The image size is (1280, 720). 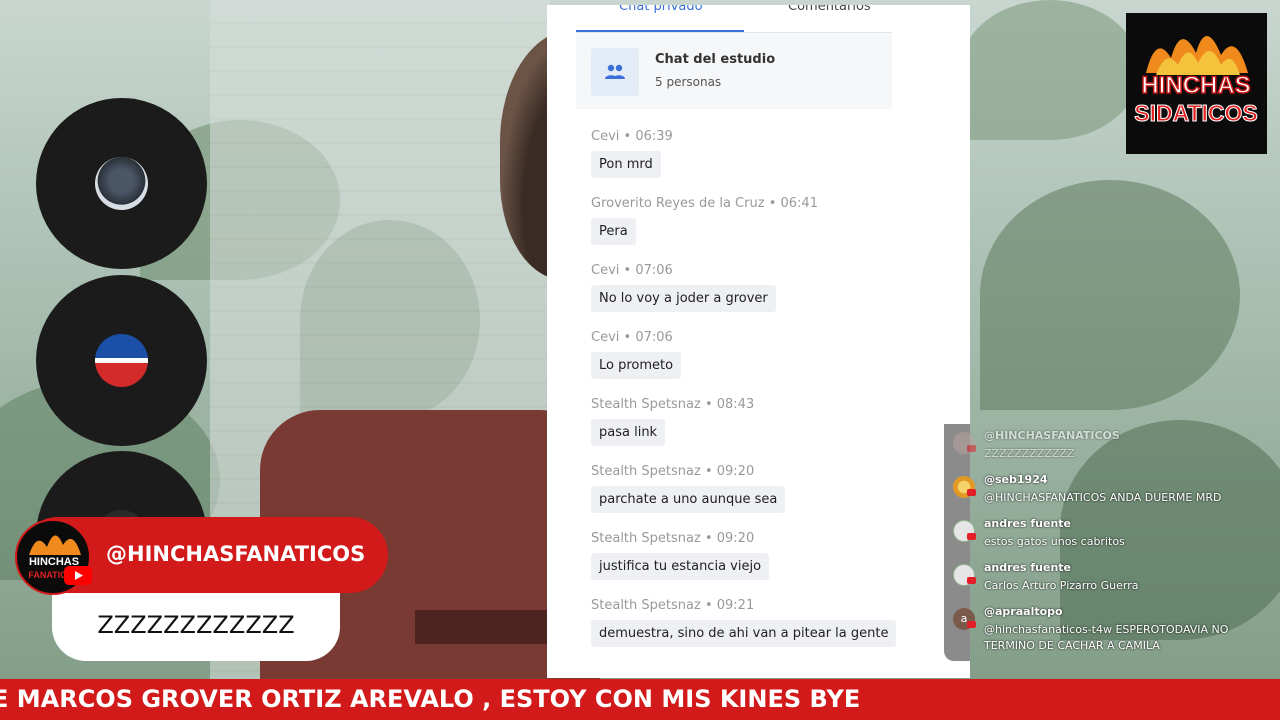 What do you see at coordinates (485, 627) in the screenshot?
I see `shirt-print` at bounding box center [485, 627].